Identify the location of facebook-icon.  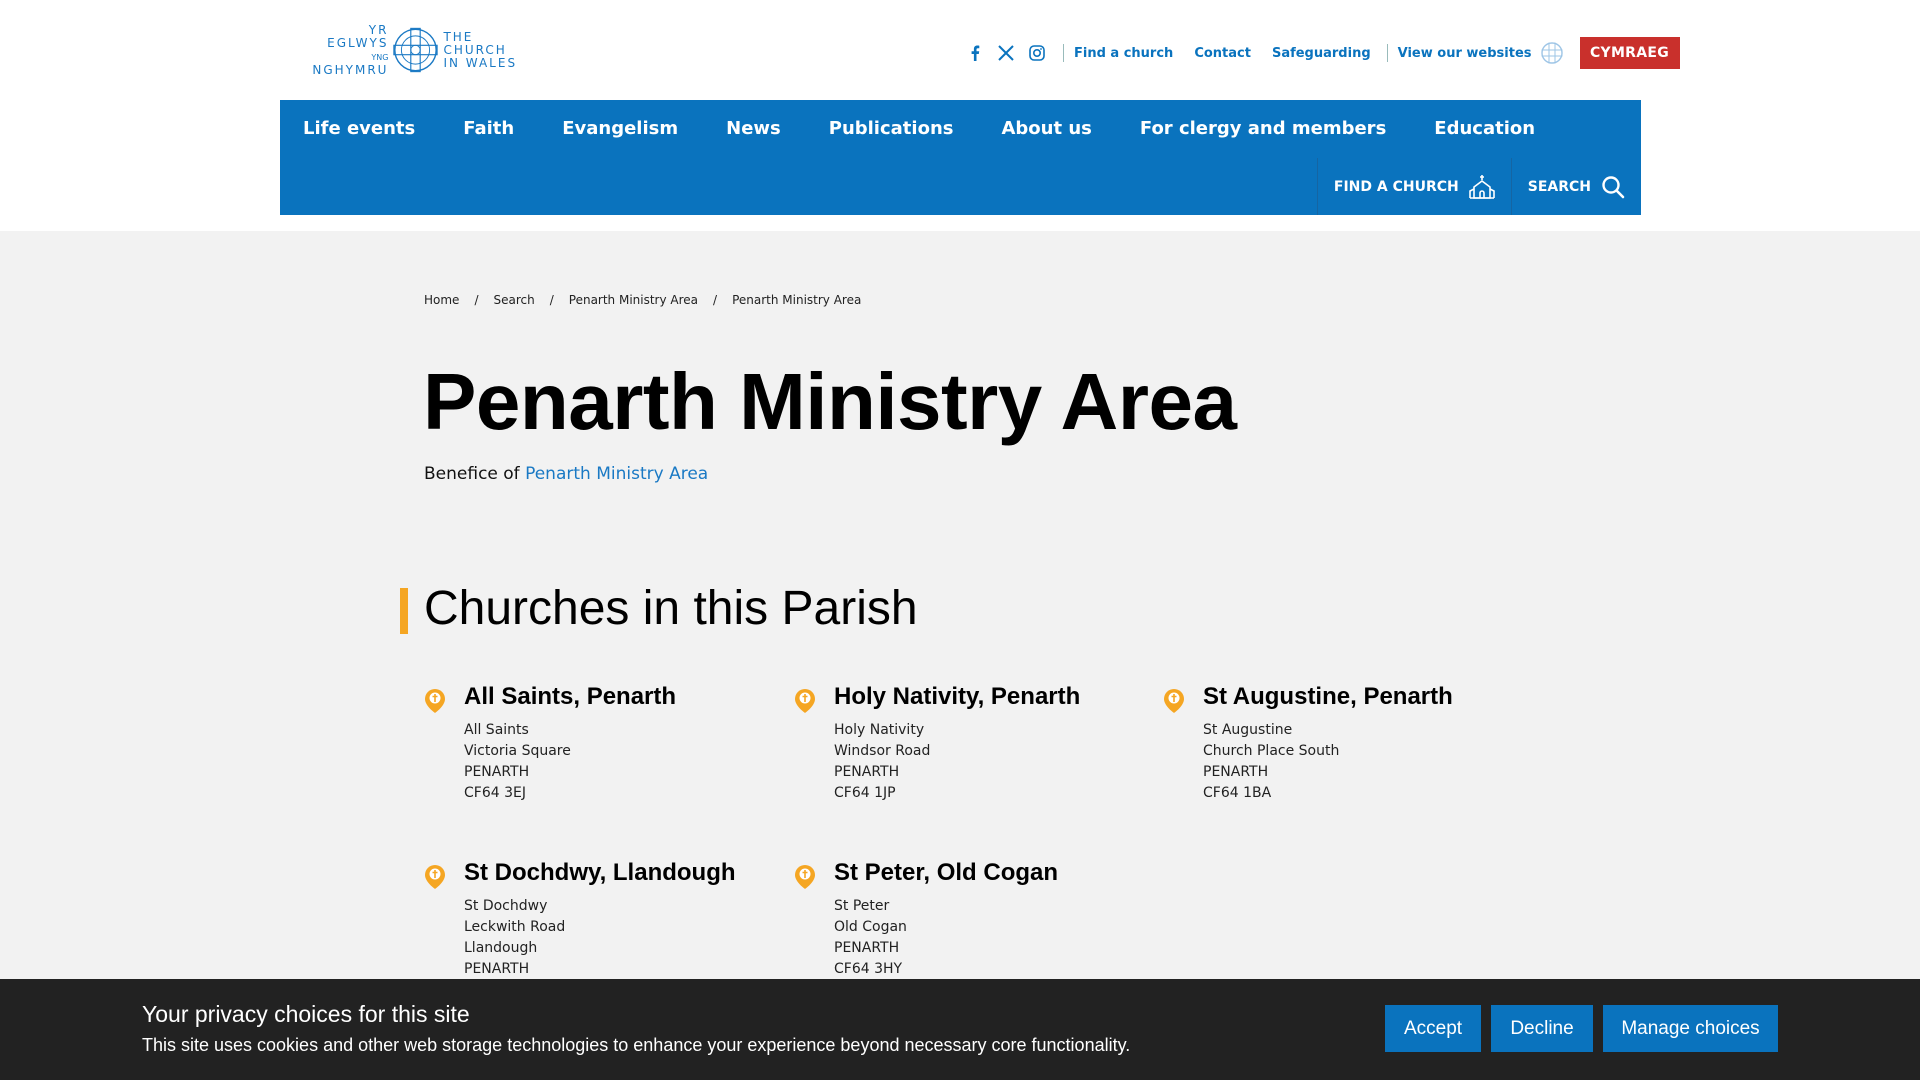
(975, 53).